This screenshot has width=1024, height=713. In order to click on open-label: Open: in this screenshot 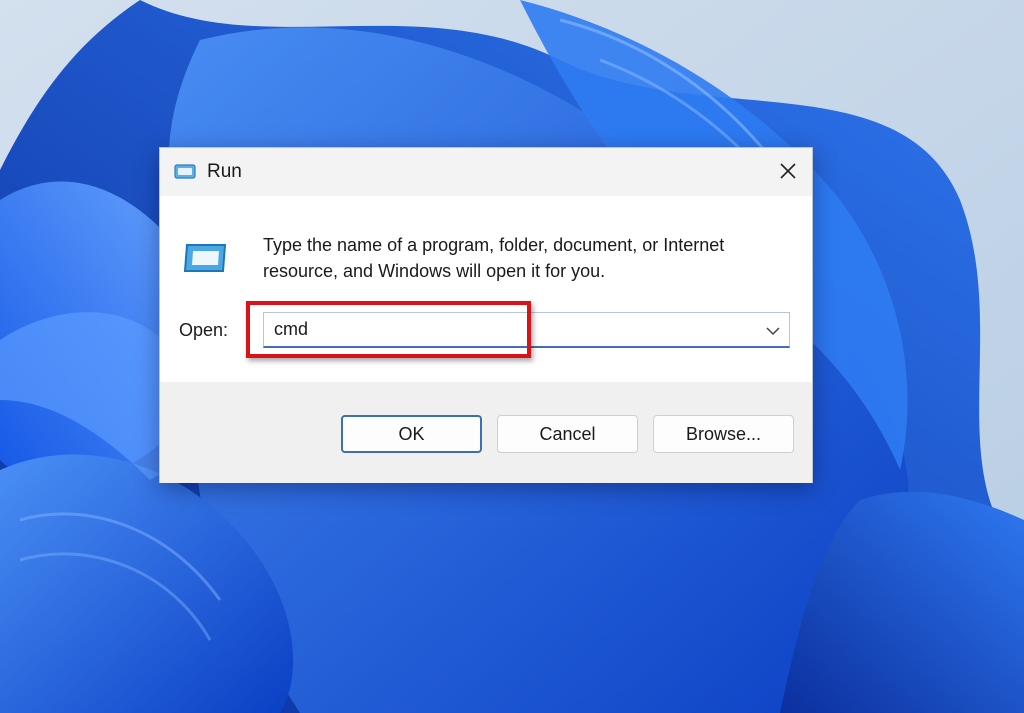, I will do `click(204, 330)`.